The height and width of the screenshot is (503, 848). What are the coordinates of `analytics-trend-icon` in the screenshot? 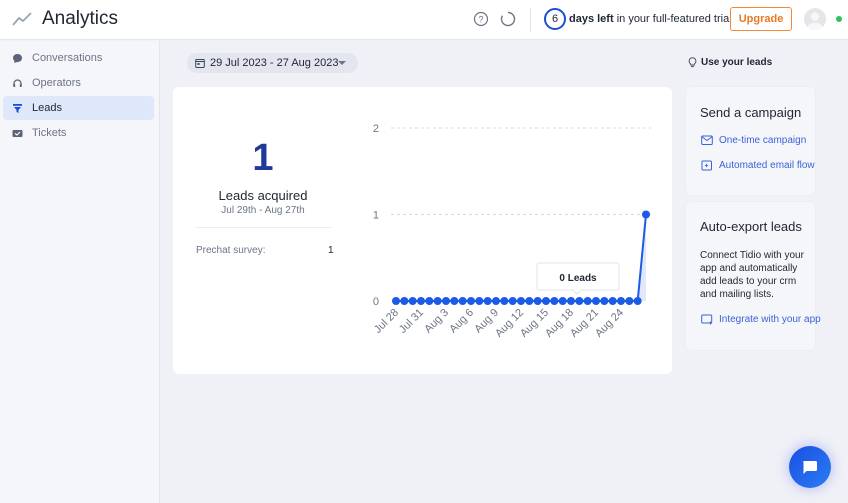 It's located at (22, 19).